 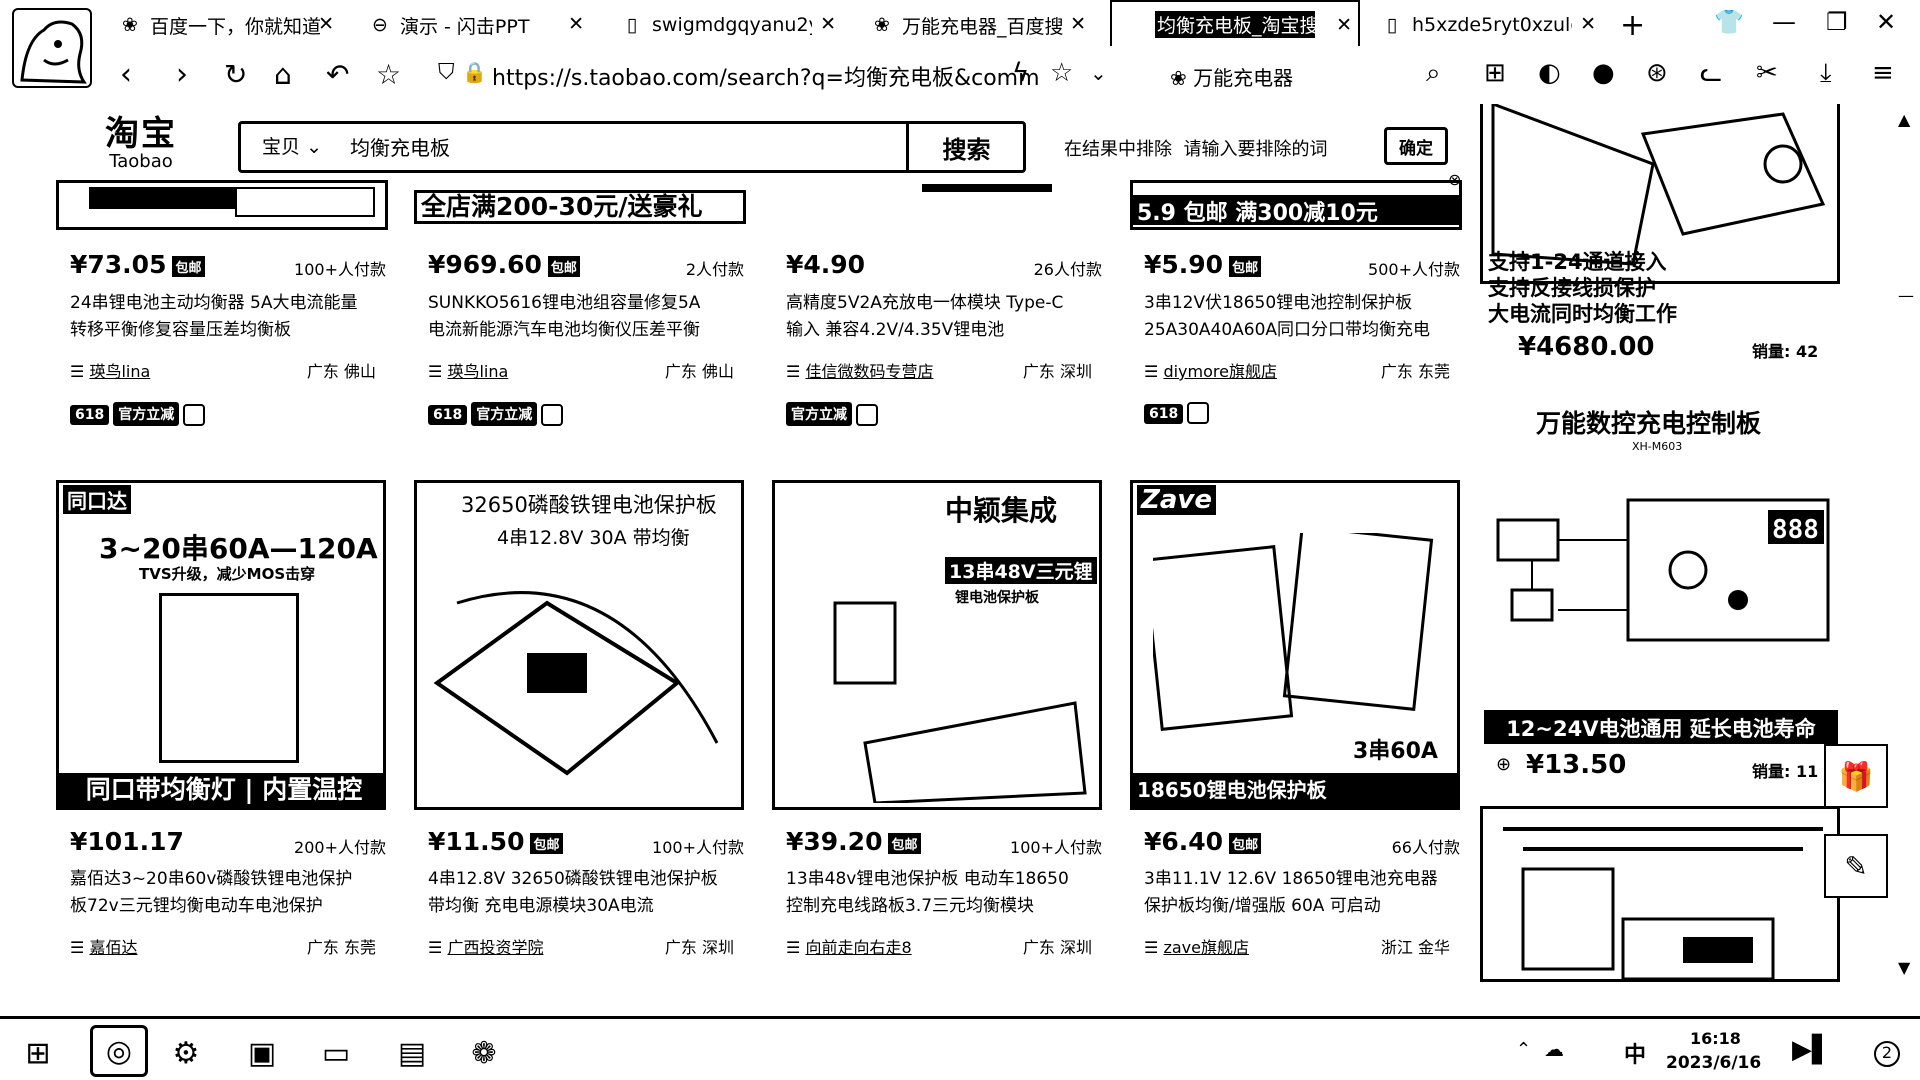 I want to click on product-title-line2: 控制充电线路板3.7三元均衡模块, so click(x=951, y=906).